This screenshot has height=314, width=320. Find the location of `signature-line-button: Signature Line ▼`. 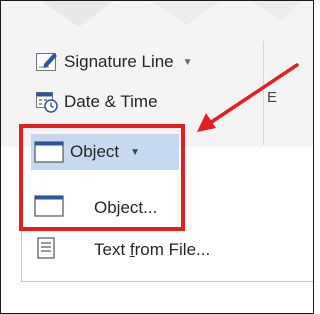

signature-line-button: Signature Line ▼ is located at coordinates (114, 62).